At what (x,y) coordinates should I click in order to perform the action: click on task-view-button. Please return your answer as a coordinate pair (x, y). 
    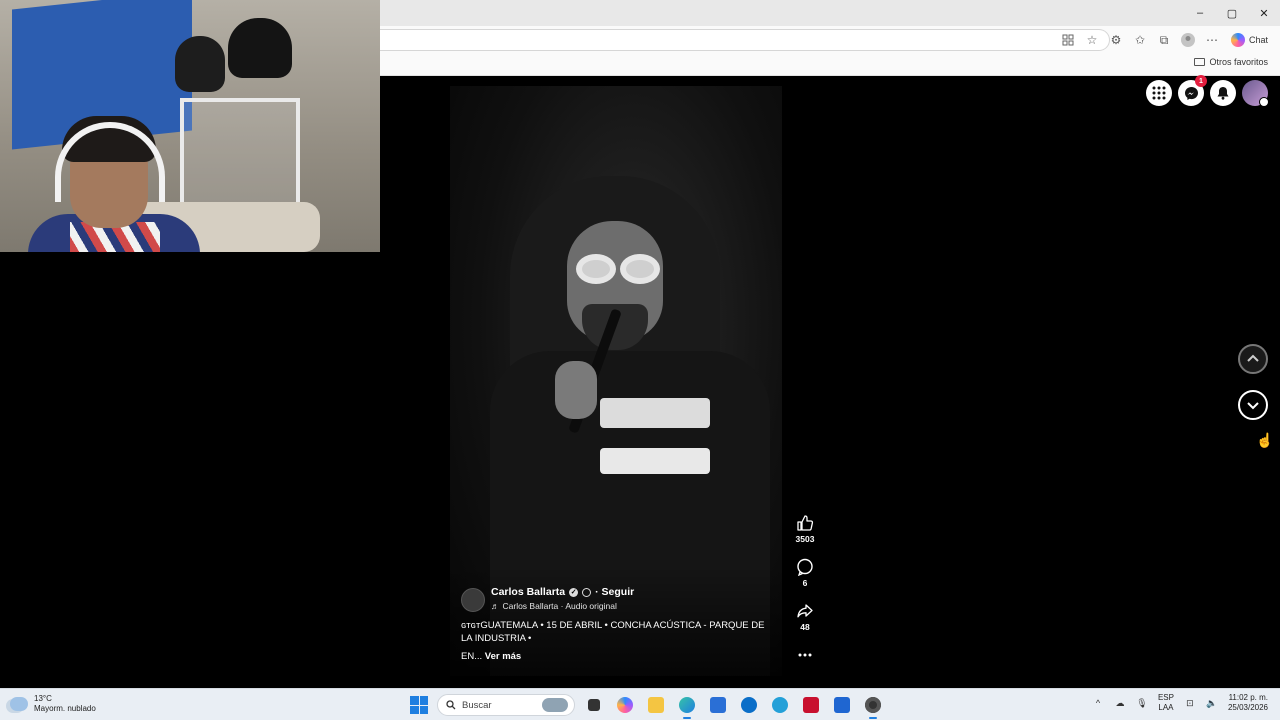
    Looking at the image, I should click on (594, 705).